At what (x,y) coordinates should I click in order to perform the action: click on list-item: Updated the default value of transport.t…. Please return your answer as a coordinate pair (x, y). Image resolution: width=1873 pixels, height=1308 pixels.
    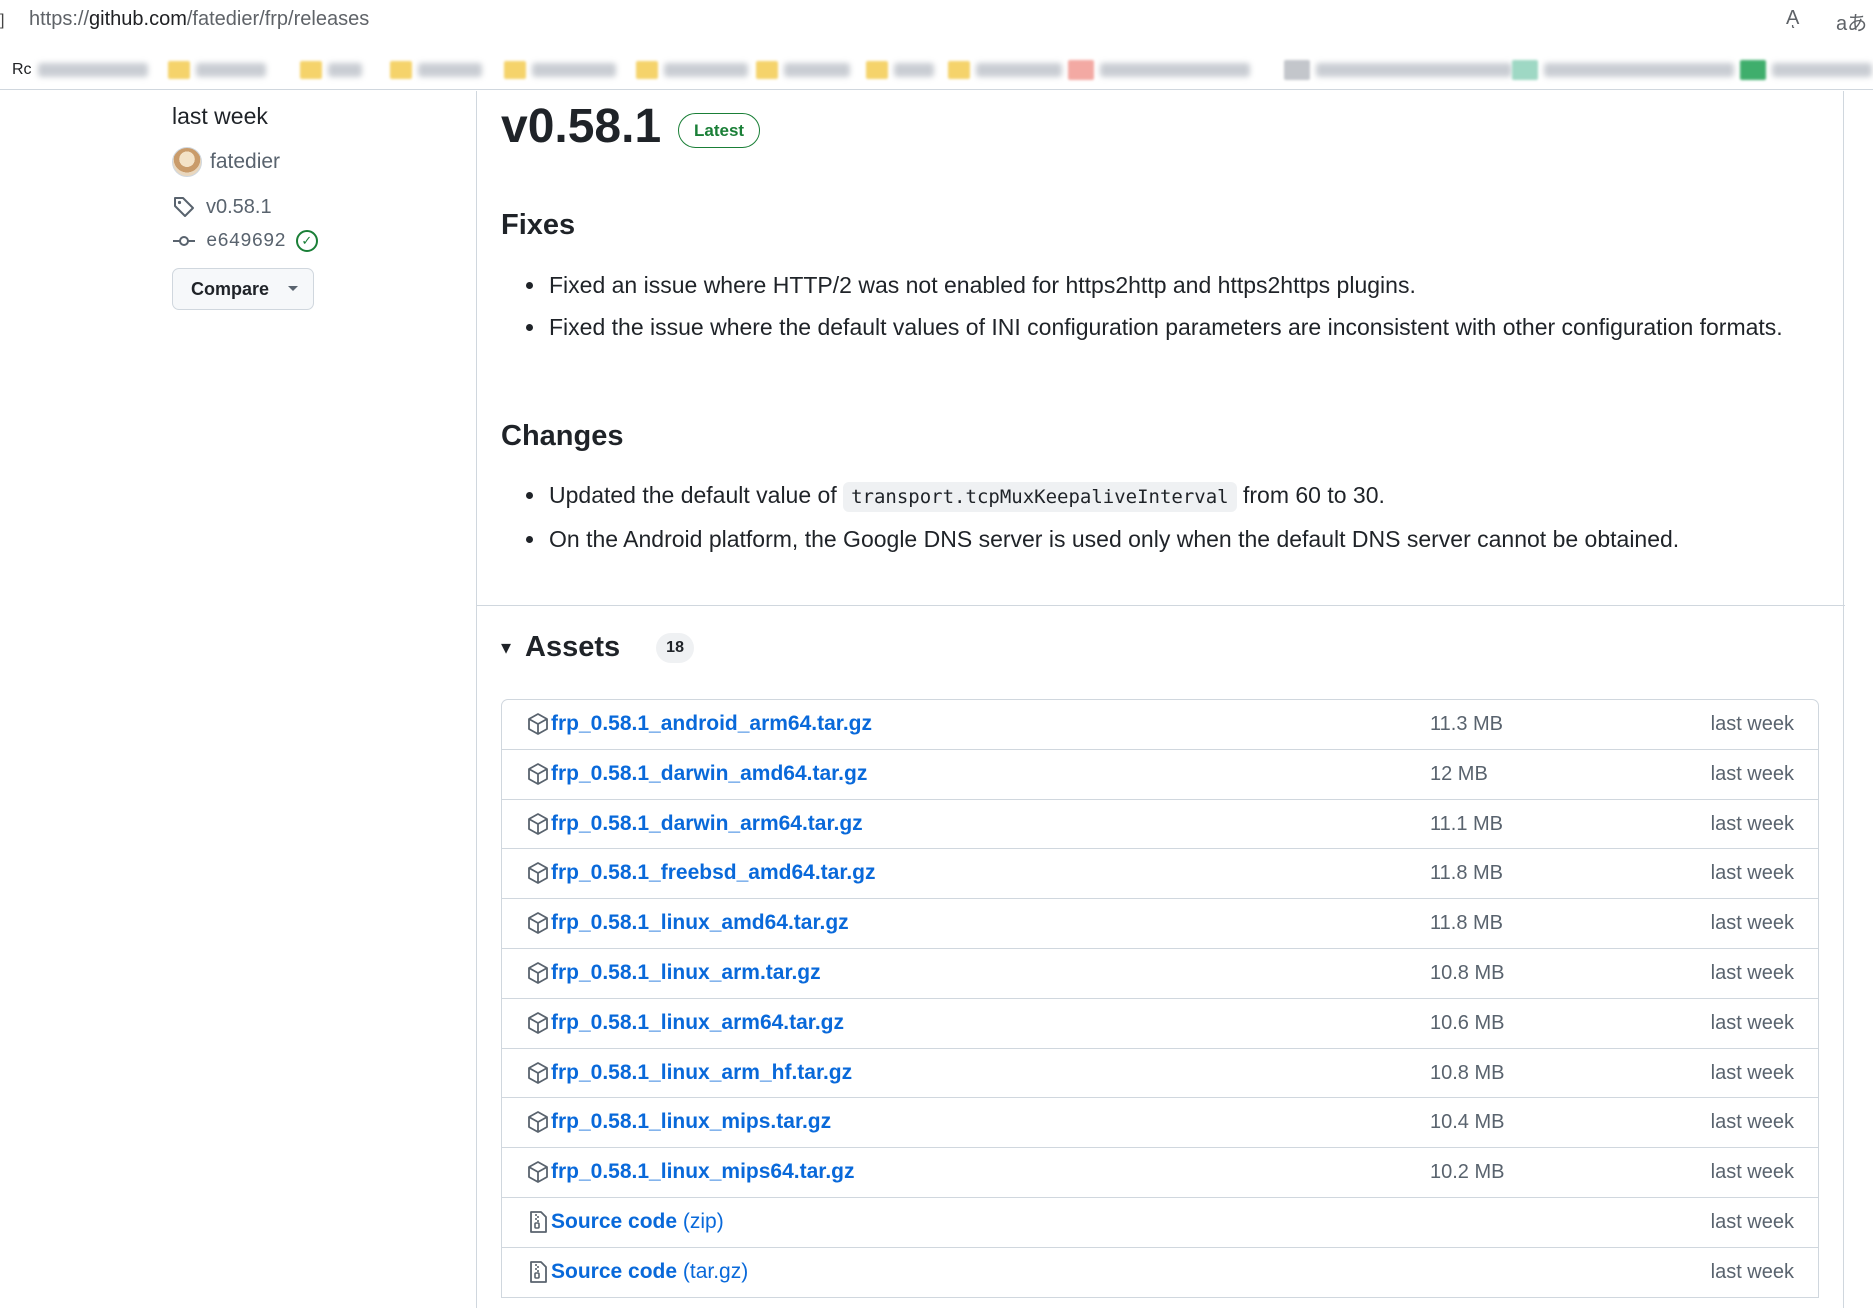
    Looking at the image, I should click on (1146, 496).